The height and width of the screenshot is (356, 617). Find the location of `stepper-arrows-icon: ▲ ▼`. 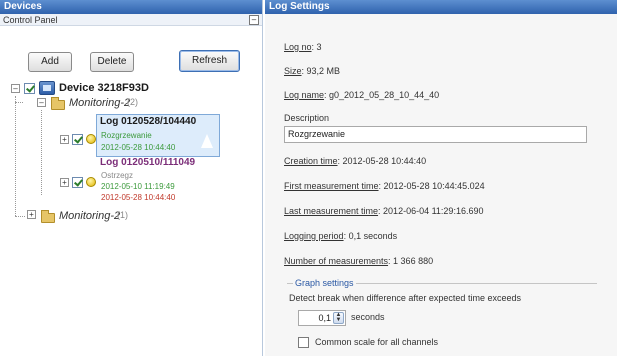

stepper-arrows-icon: ▲ ▼ is located at coordinates (338, 318).